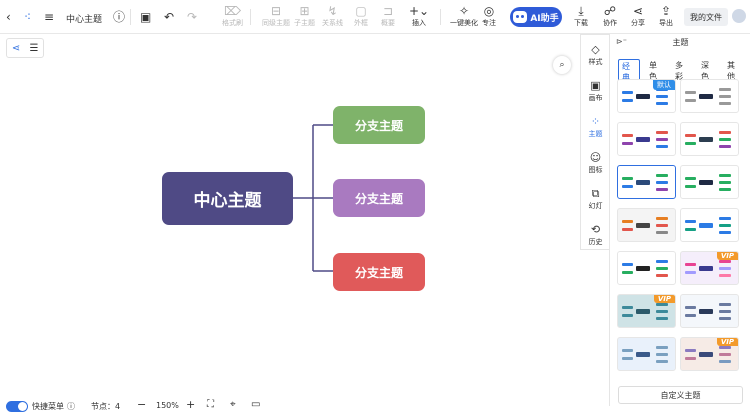 The image size is (750, 417). I want to click on style-icon: ◇, so click(595, 49).